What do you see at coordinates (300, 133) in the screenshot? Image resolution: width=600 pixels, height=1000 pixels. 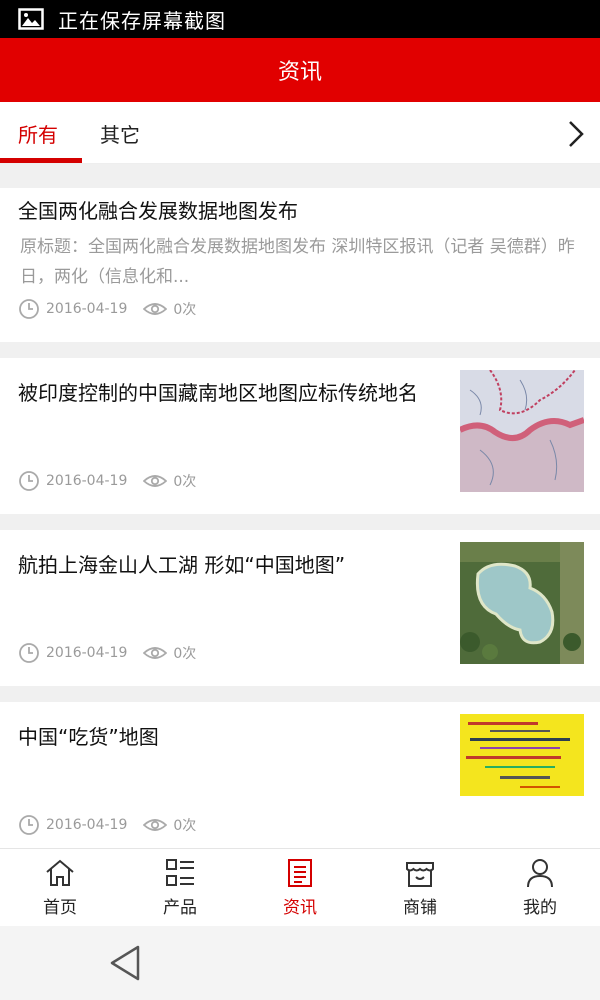 I see `category-tabs: 所有 其它` at bounding box center [300, 133].